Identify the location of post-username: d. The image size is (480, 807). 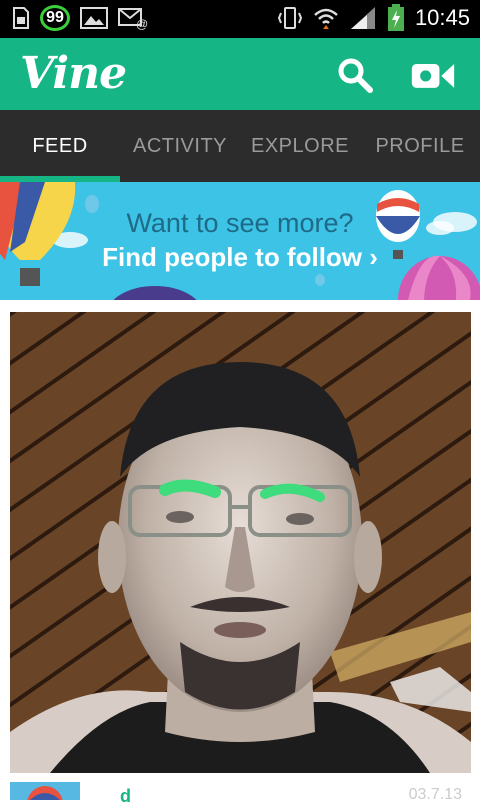
(125, 796).